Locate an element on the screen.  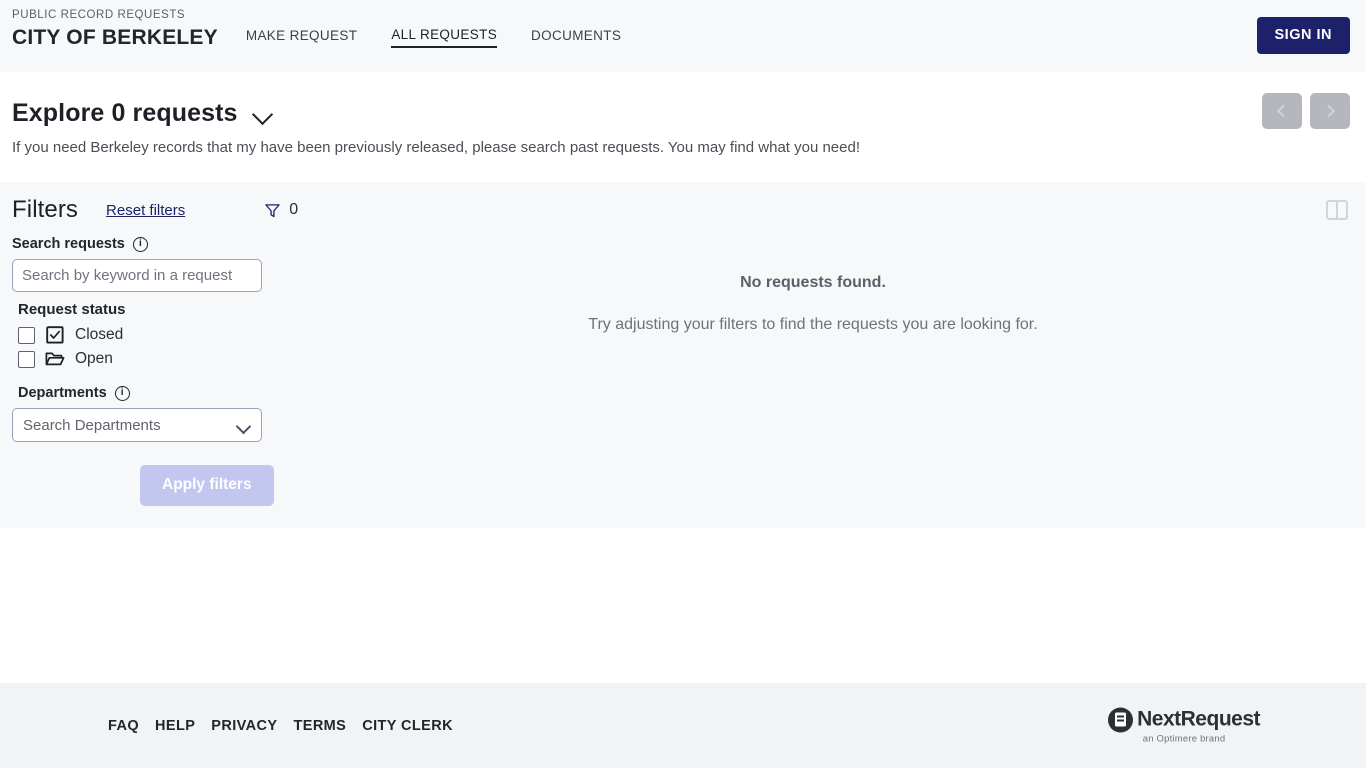
footer-link-privacy: PRIVACY is located at coordinates (244, 726).